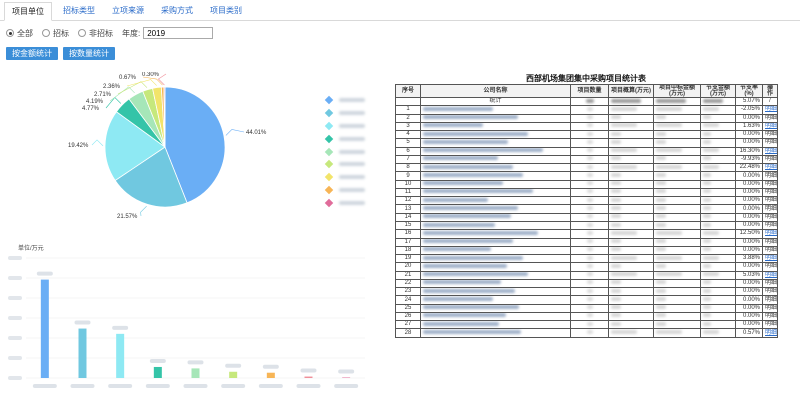  What do you see at coordinates (95, 33) in the screenshot?
I see `filter-non-bid: 非招标` at bounding box center [95, 33].